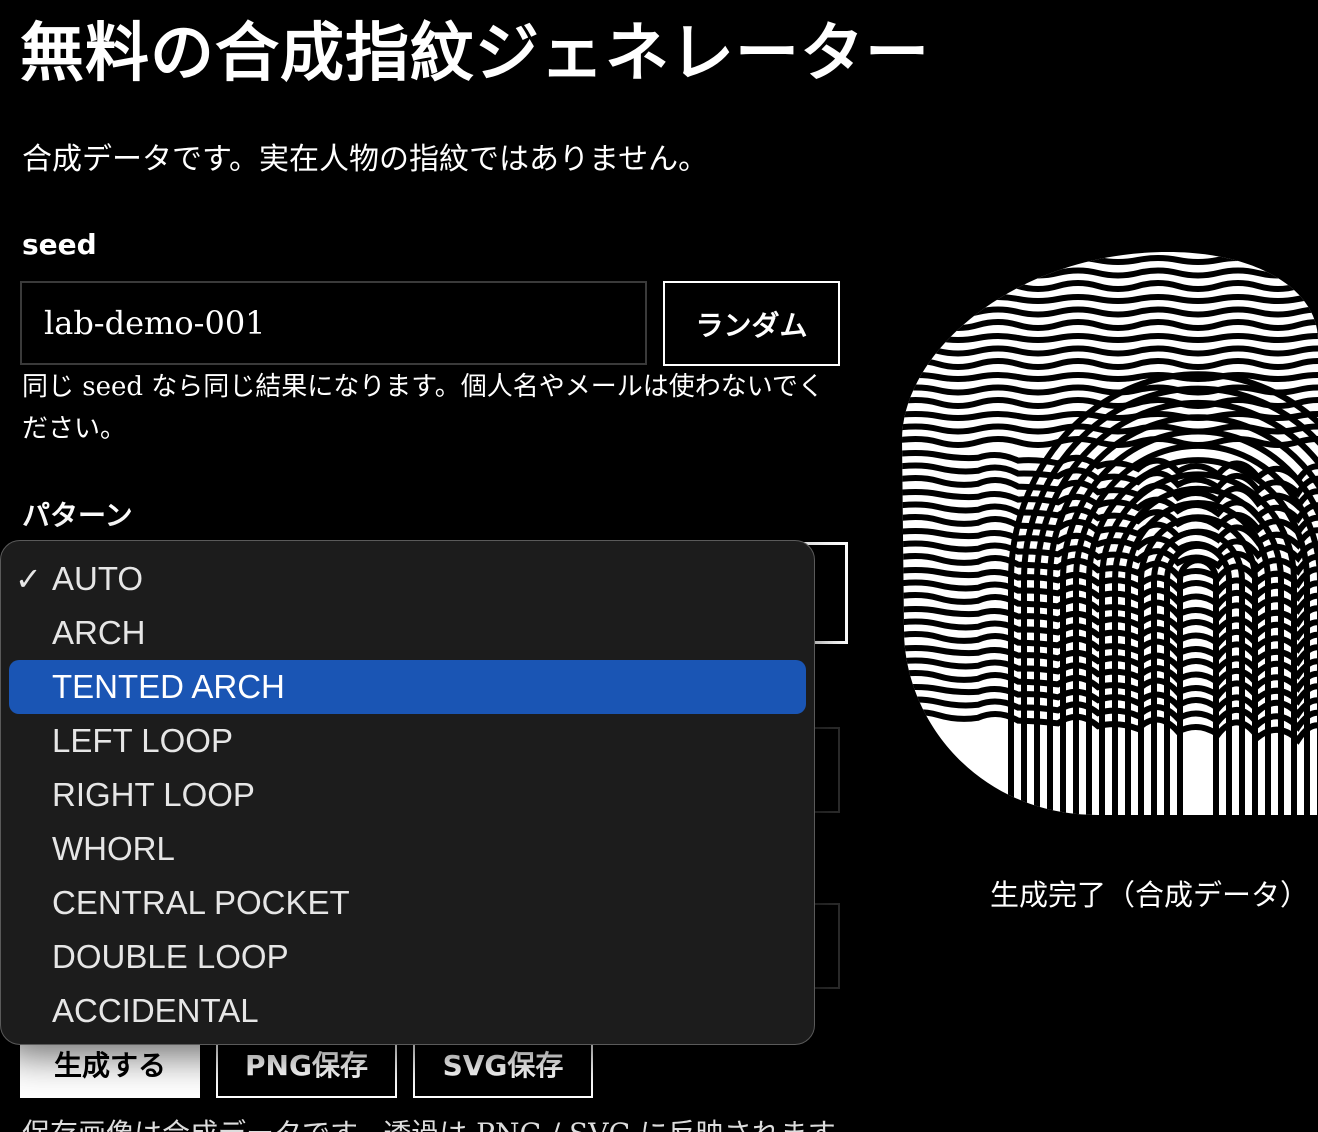 This screenshot has width=1318, height=1132. I want to click on pattern-option-accidental: ACCIDENTAL, so click(407, 1011).